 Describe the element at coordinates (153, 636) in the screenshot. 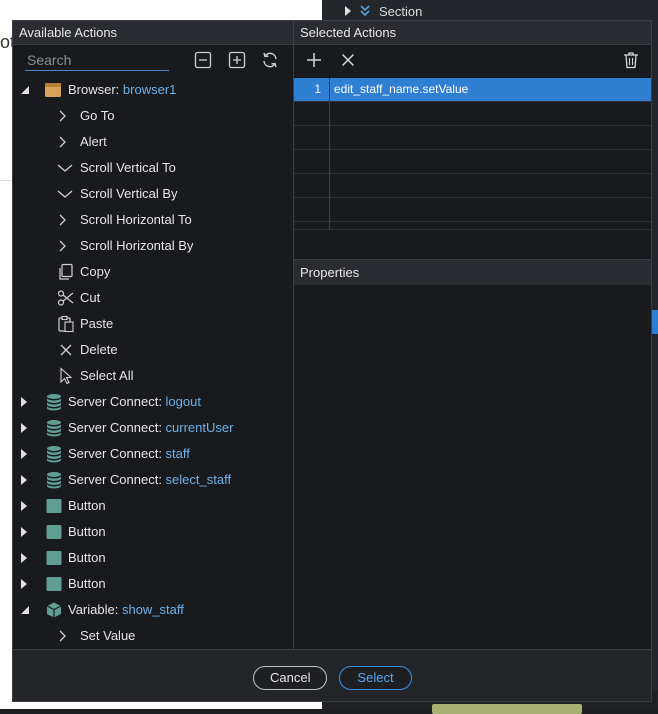

I see `tree-item-set-value: Set Value` at that location.